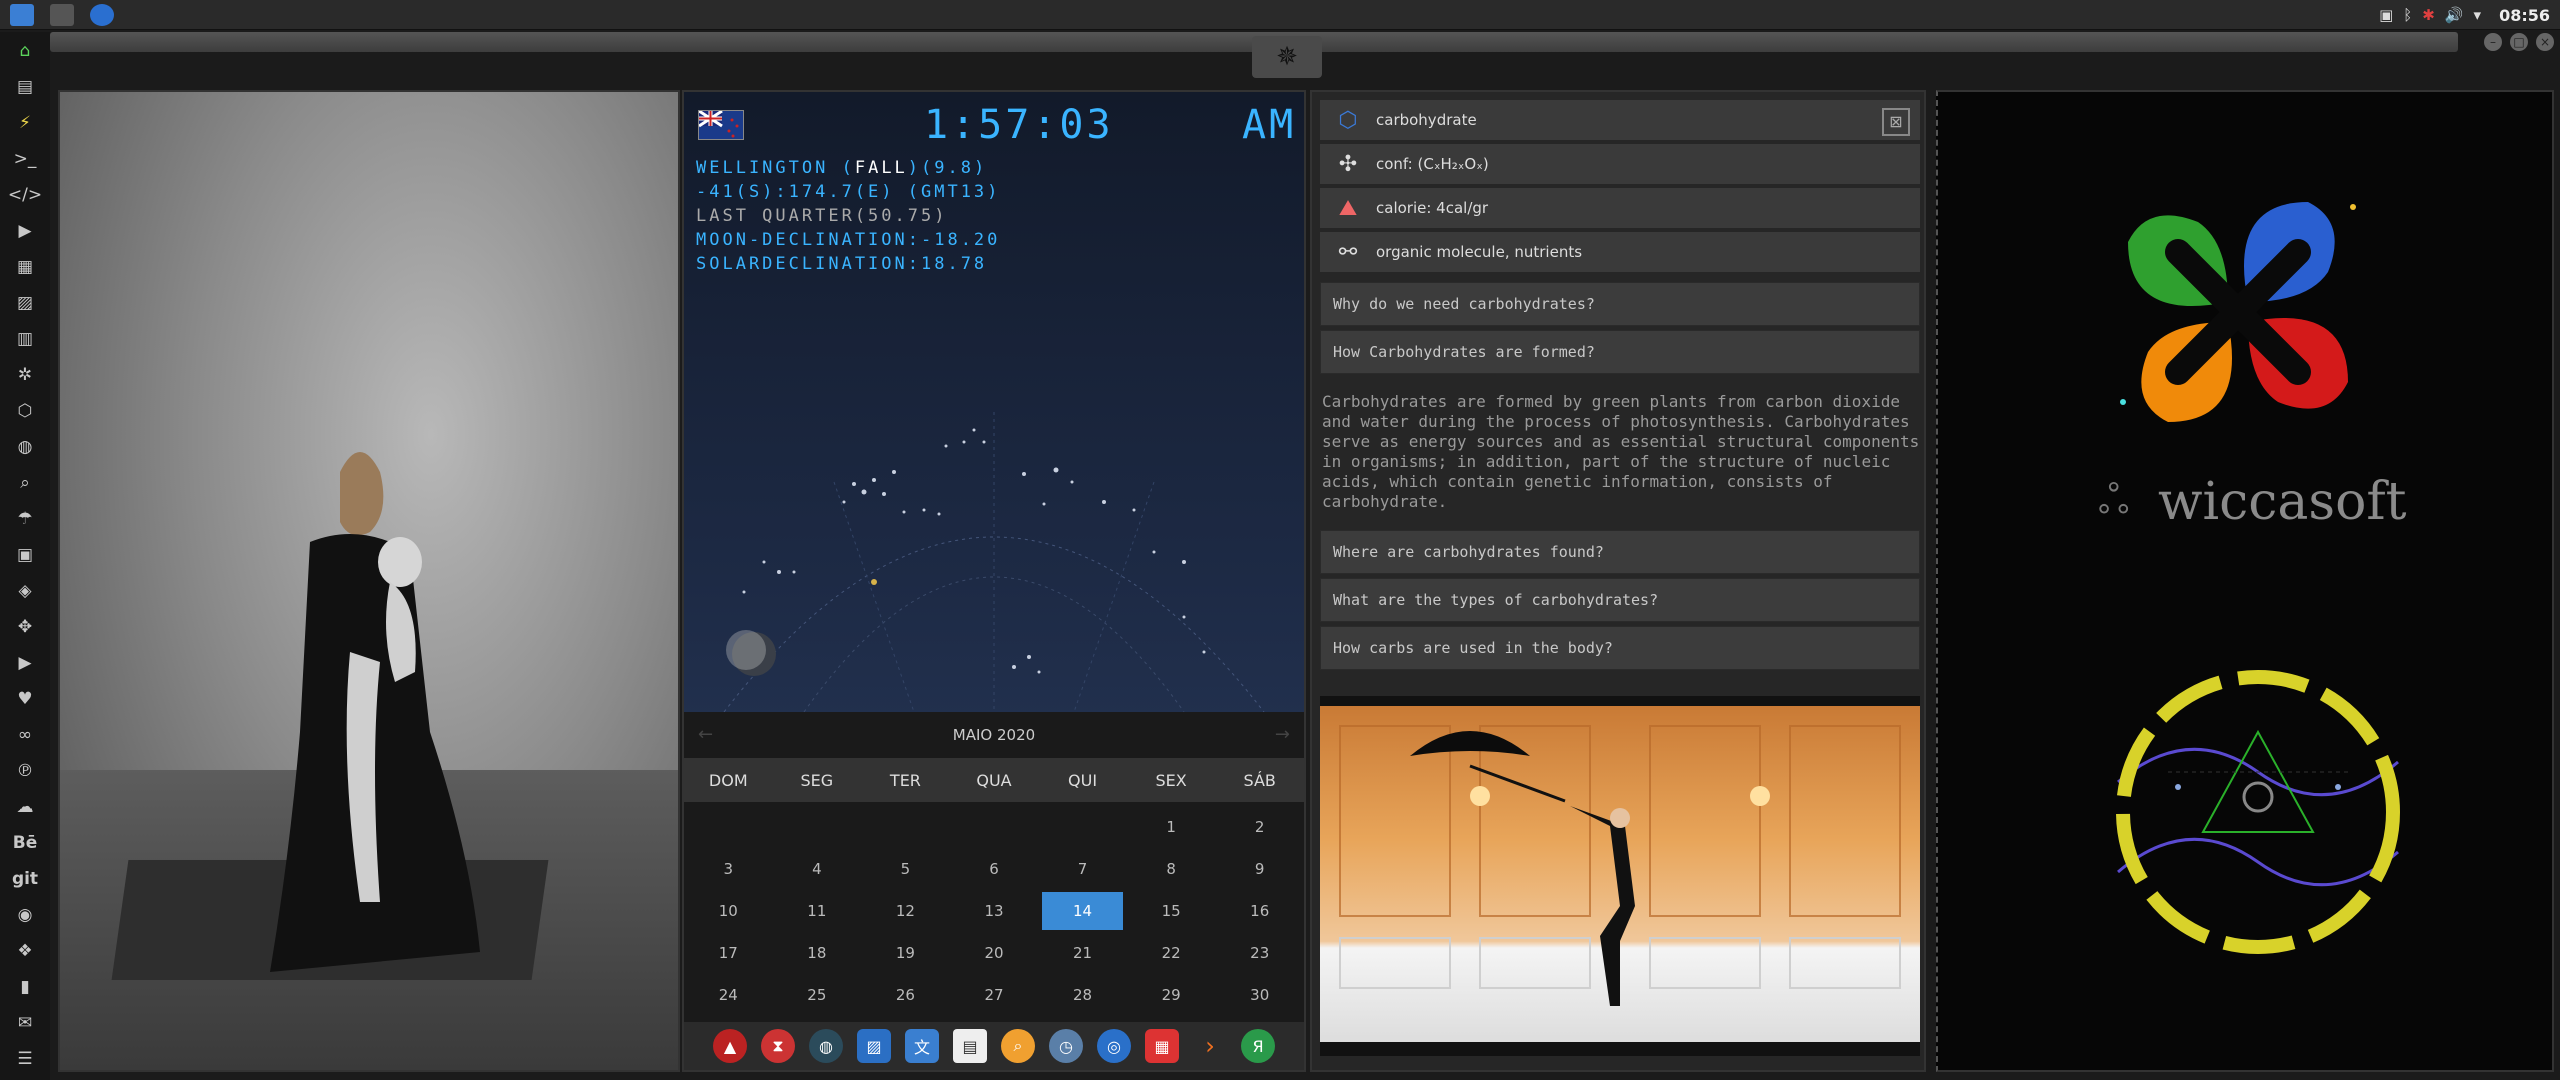  What do you see at coordinates (1162, 1046) in the screenshot?
I see `planner-icon: ▦` at bounding box center [1162, 1046].